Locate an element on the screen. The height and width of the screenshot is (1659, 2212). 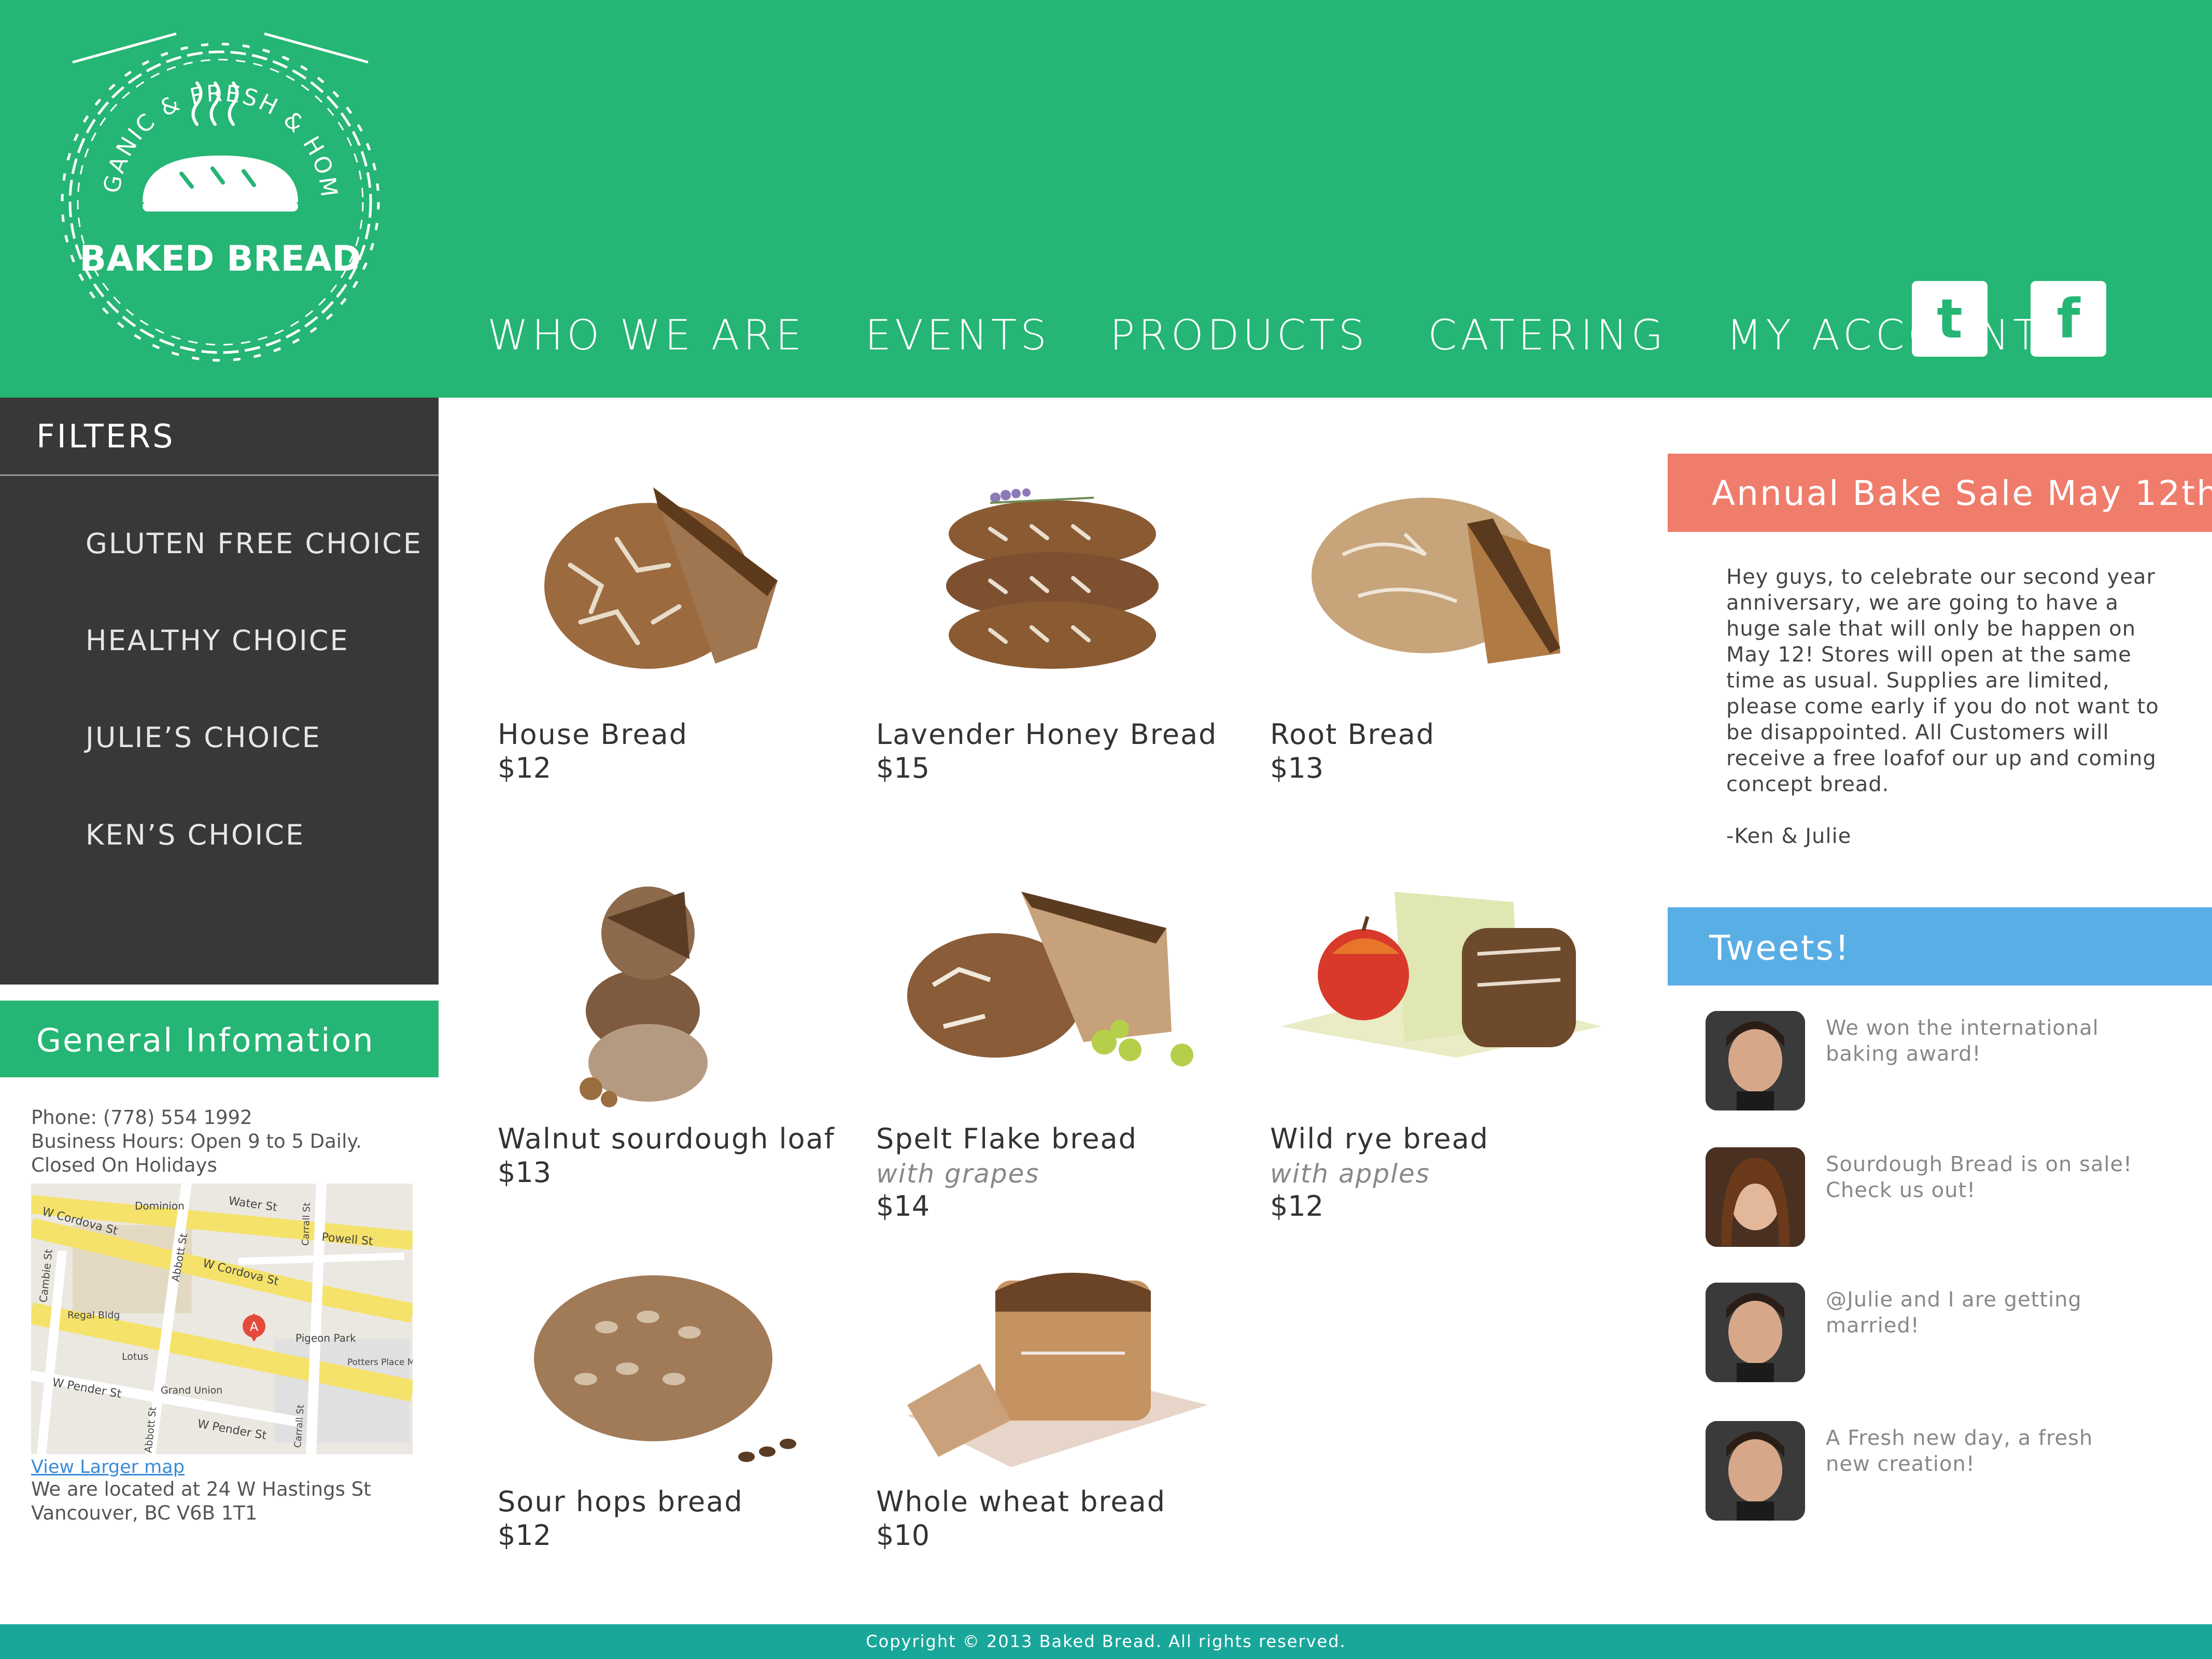
nav-events: EVENTS is located at coordinates (957, 335).